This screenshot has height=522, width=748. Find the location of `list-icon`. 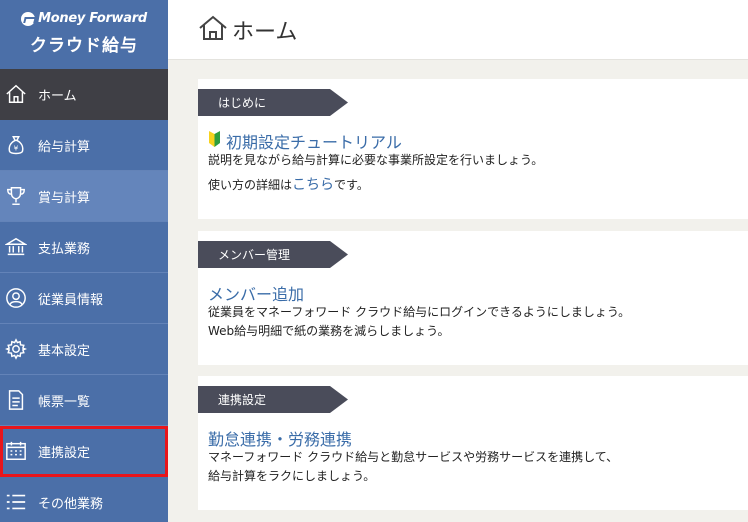

list-icon is located at coordinates (16, 502).